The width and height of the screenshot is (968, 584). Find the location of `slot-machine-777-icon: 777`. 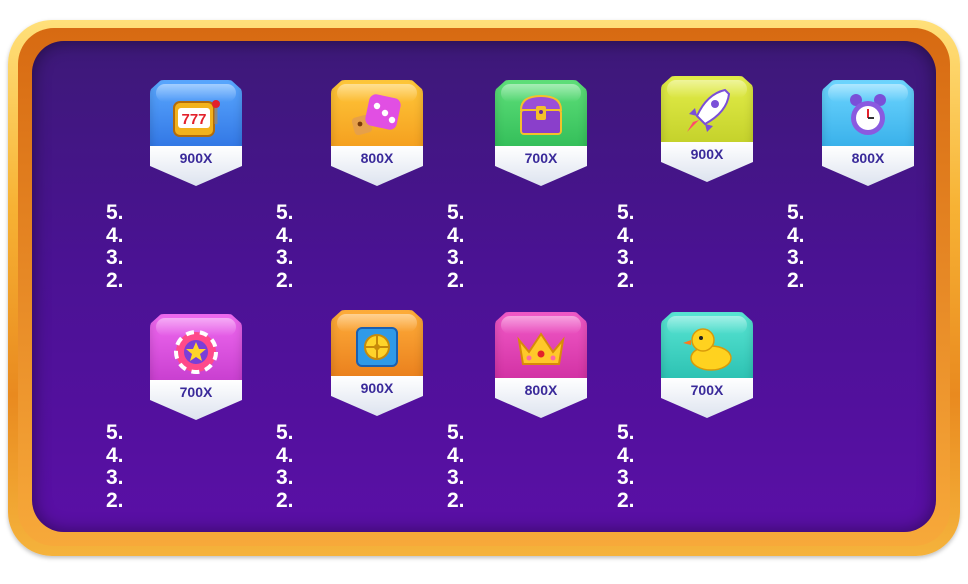

slot-machine-777-icon: 777 is located at coordinates (196, 118).